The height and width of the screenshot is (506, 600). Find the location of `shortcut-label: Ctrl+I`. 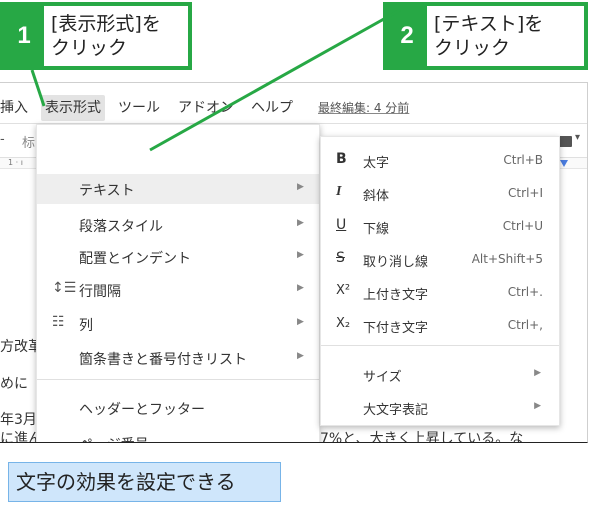

shortcut-label: Ctrl+I is located at coordinates (525, 193).